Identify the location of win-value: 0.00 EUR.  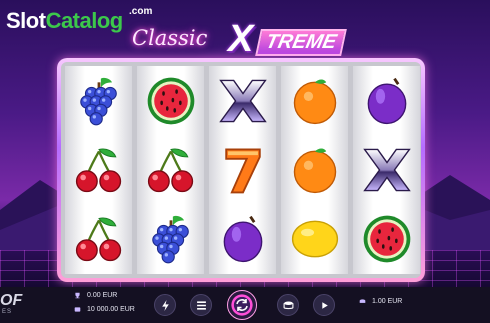
(102, 295).